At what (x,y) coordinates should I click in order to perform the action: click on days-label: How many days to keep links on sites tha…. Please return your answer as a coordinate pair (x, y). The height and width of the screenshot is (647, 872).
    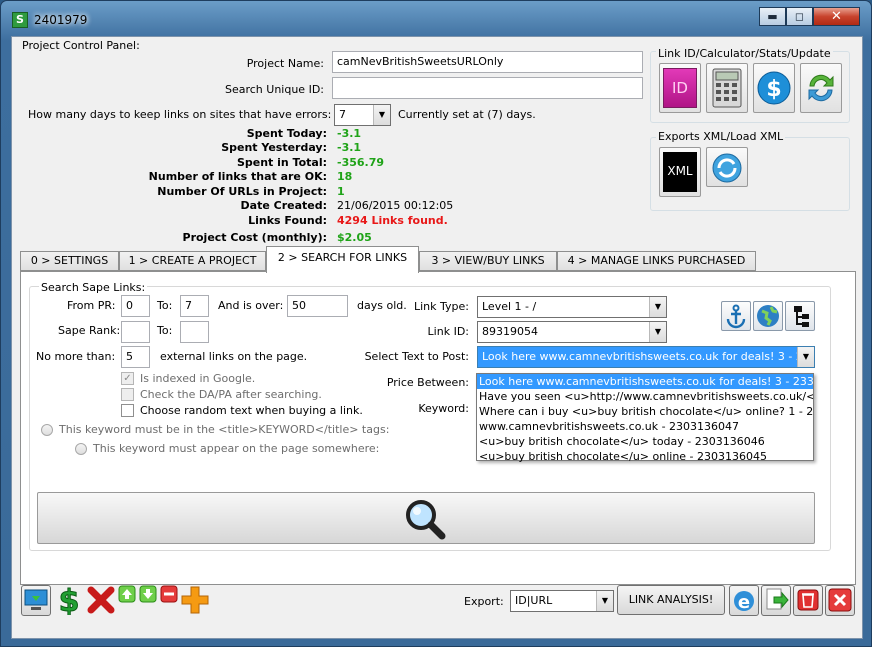
    Looking at the image, I should click on (180, 114).